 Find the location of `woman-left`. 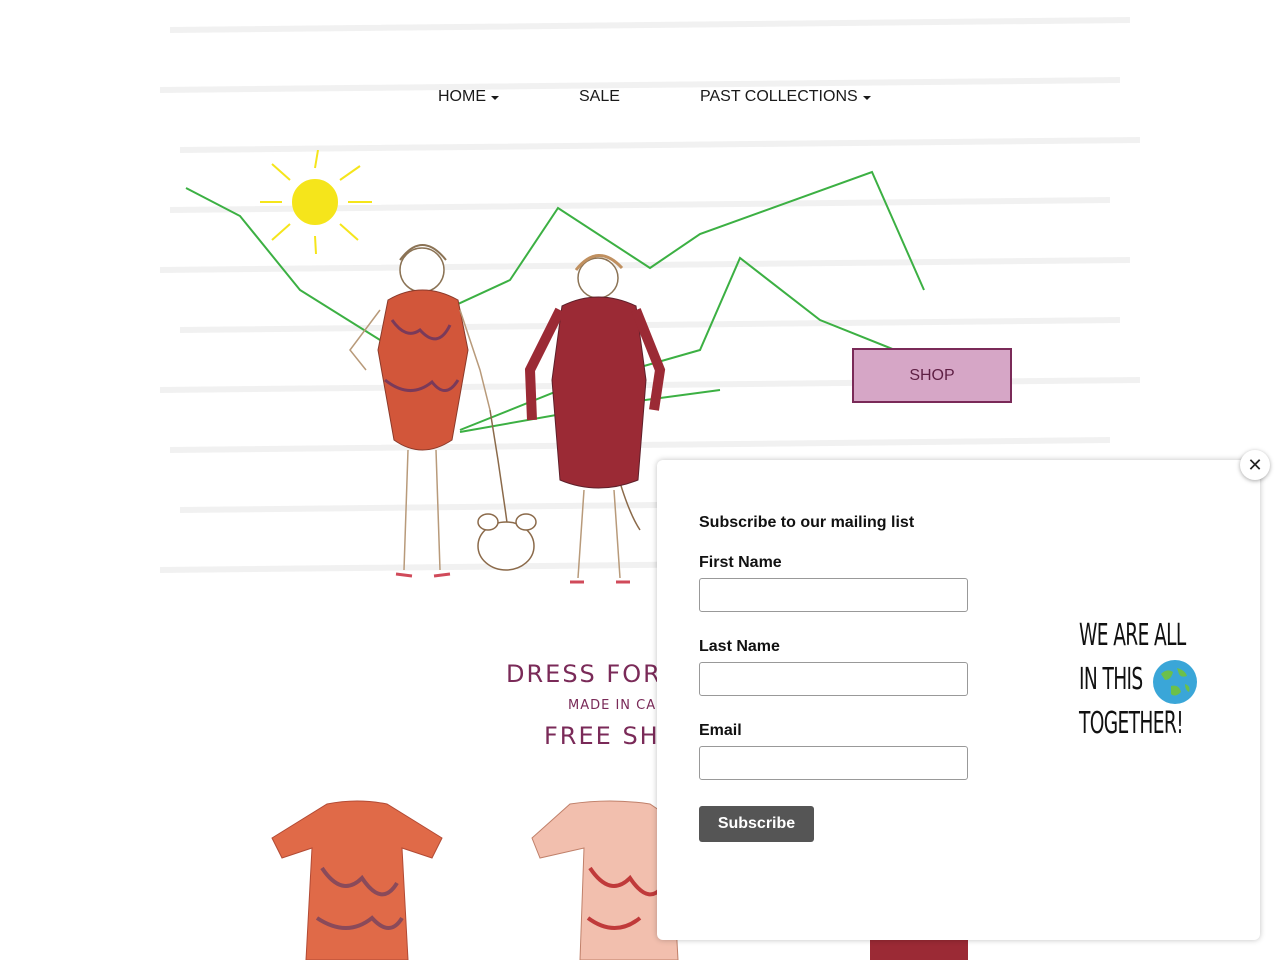

woman-left is located at coordinates (420, 411).